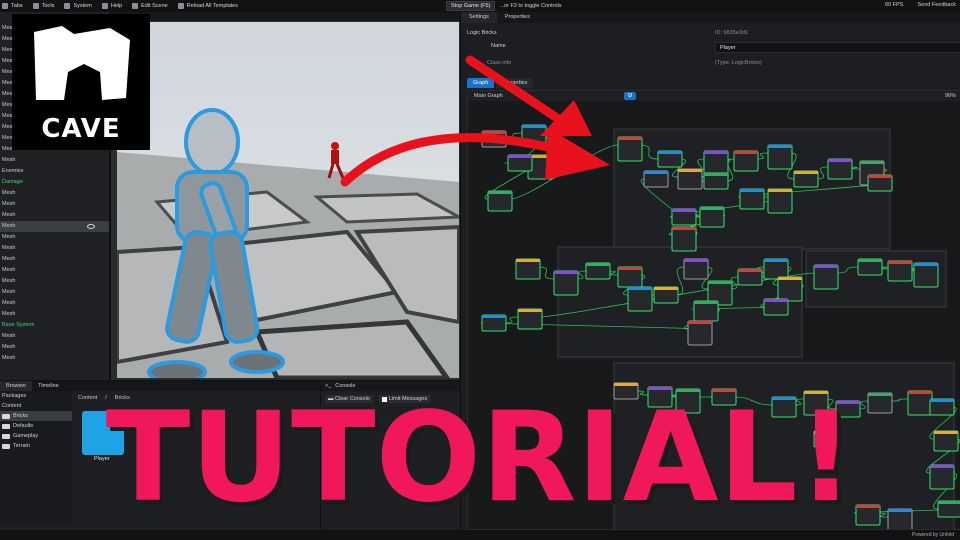 Image resolution: width=960 pixels, height=540 pixels. I want to click on menu-tabs: Tabs, so click(12, 6).